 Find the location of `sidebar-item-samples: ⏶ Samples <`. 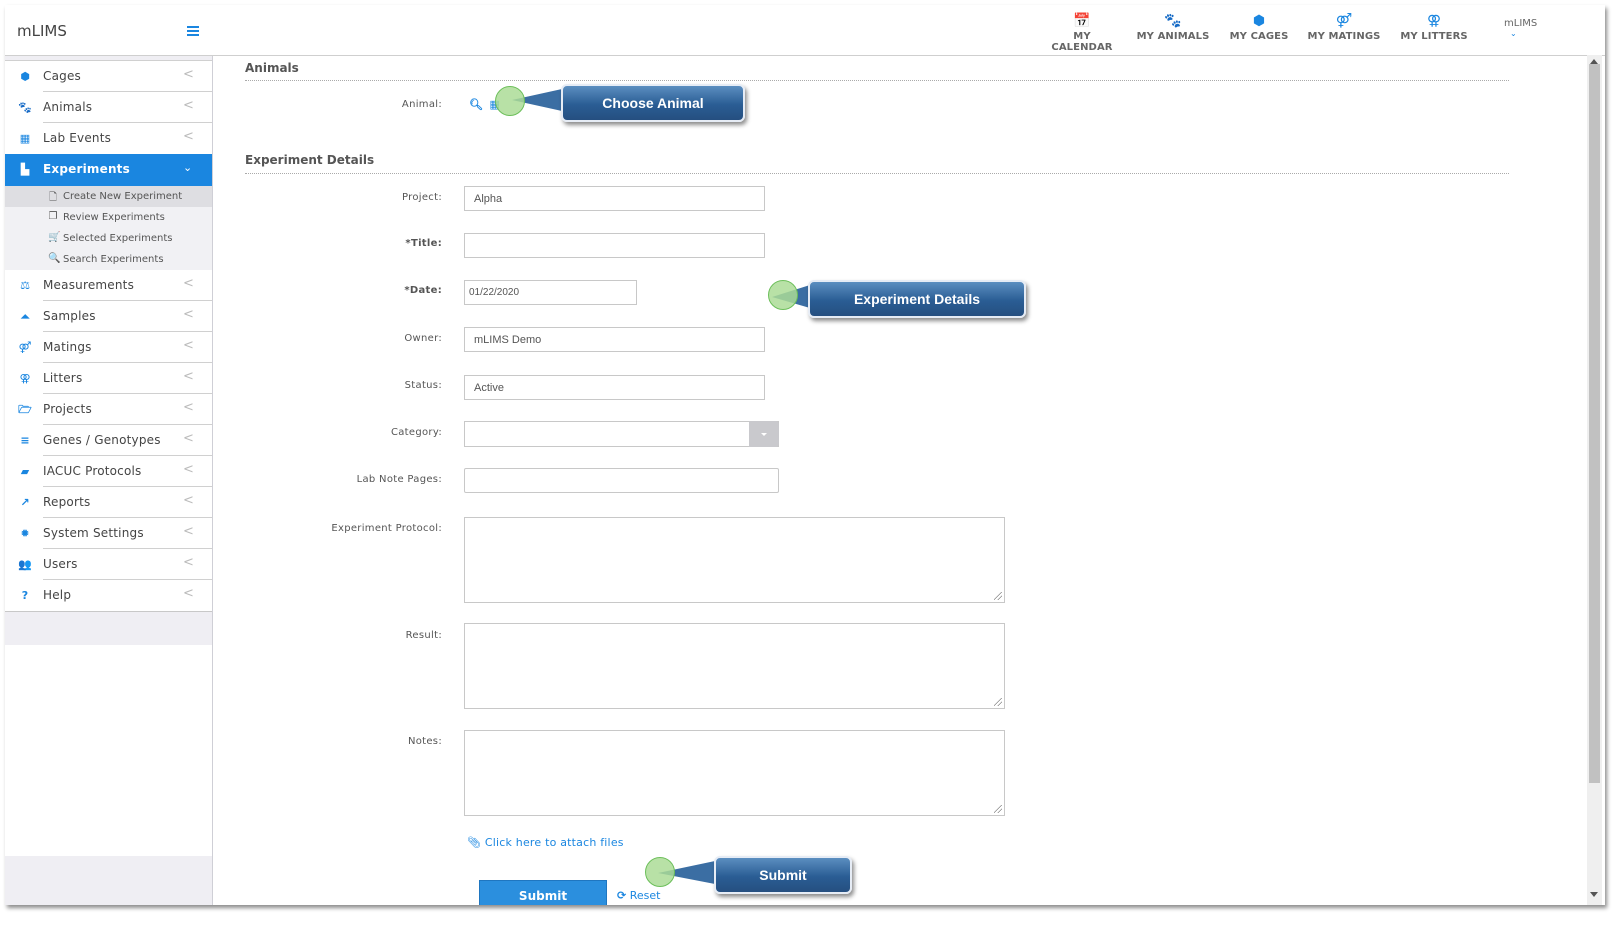

sidebar-item-samples: ⏶ Samples < is located at coordinates (108, 316).